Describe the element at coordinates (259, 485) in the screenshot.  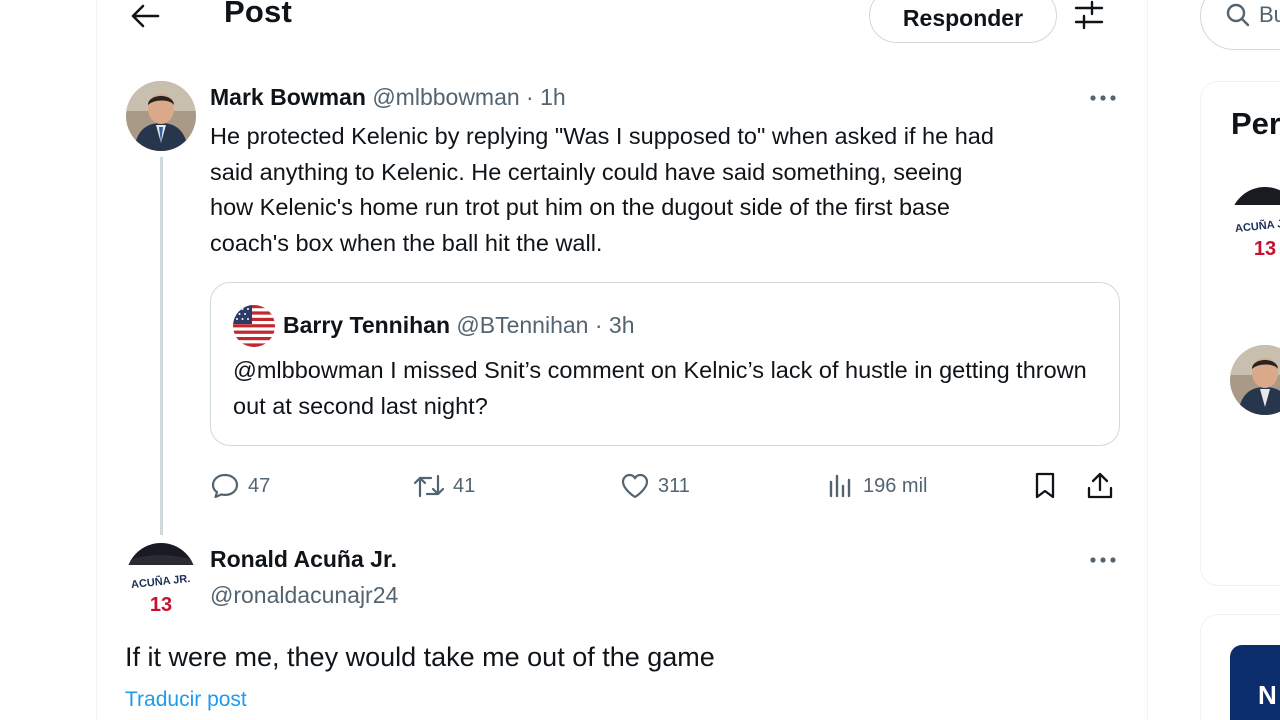
I see `reply-count: 47` at that location.